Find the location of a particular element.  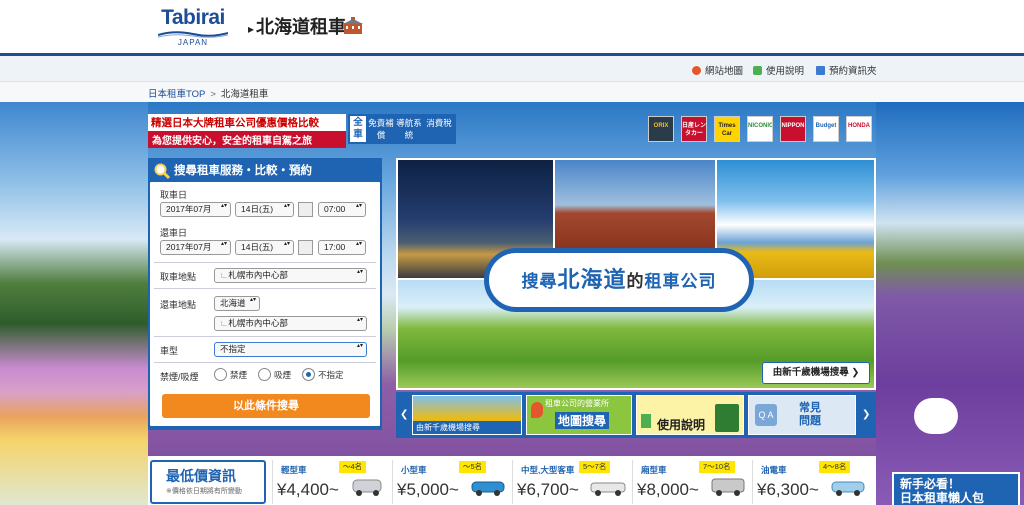

radio-no-smoking-label: 禁煙 is located at coordinates (239, 375).